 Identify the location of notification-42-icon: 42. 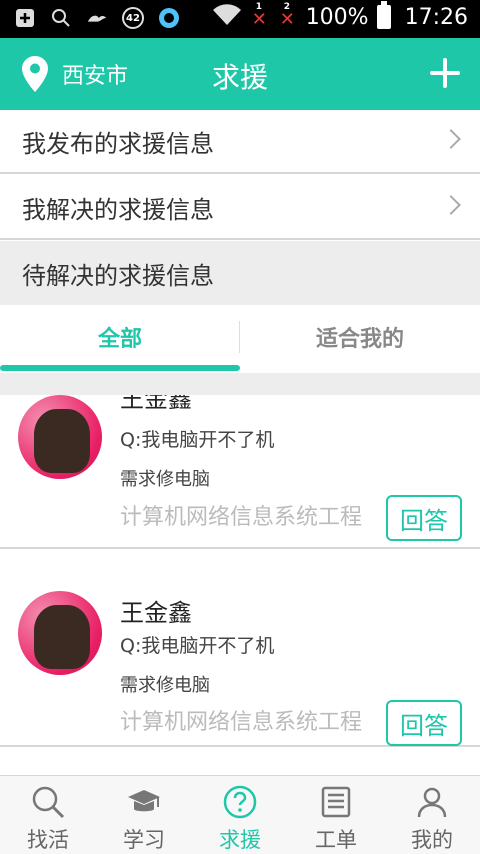
(133, 18).